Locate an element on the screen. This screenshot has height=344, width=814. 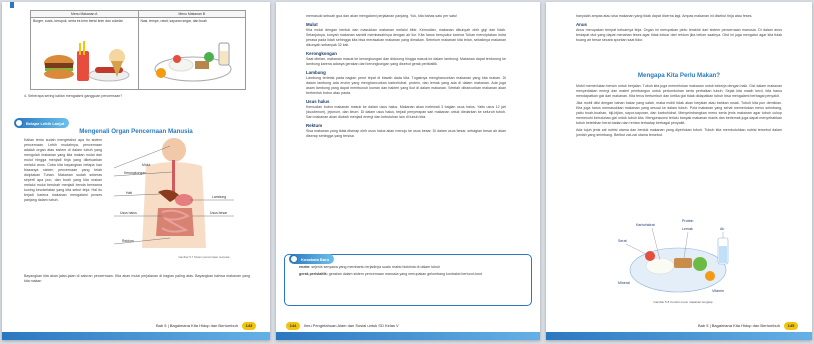
book-icon is located at coordinates (294, 259).